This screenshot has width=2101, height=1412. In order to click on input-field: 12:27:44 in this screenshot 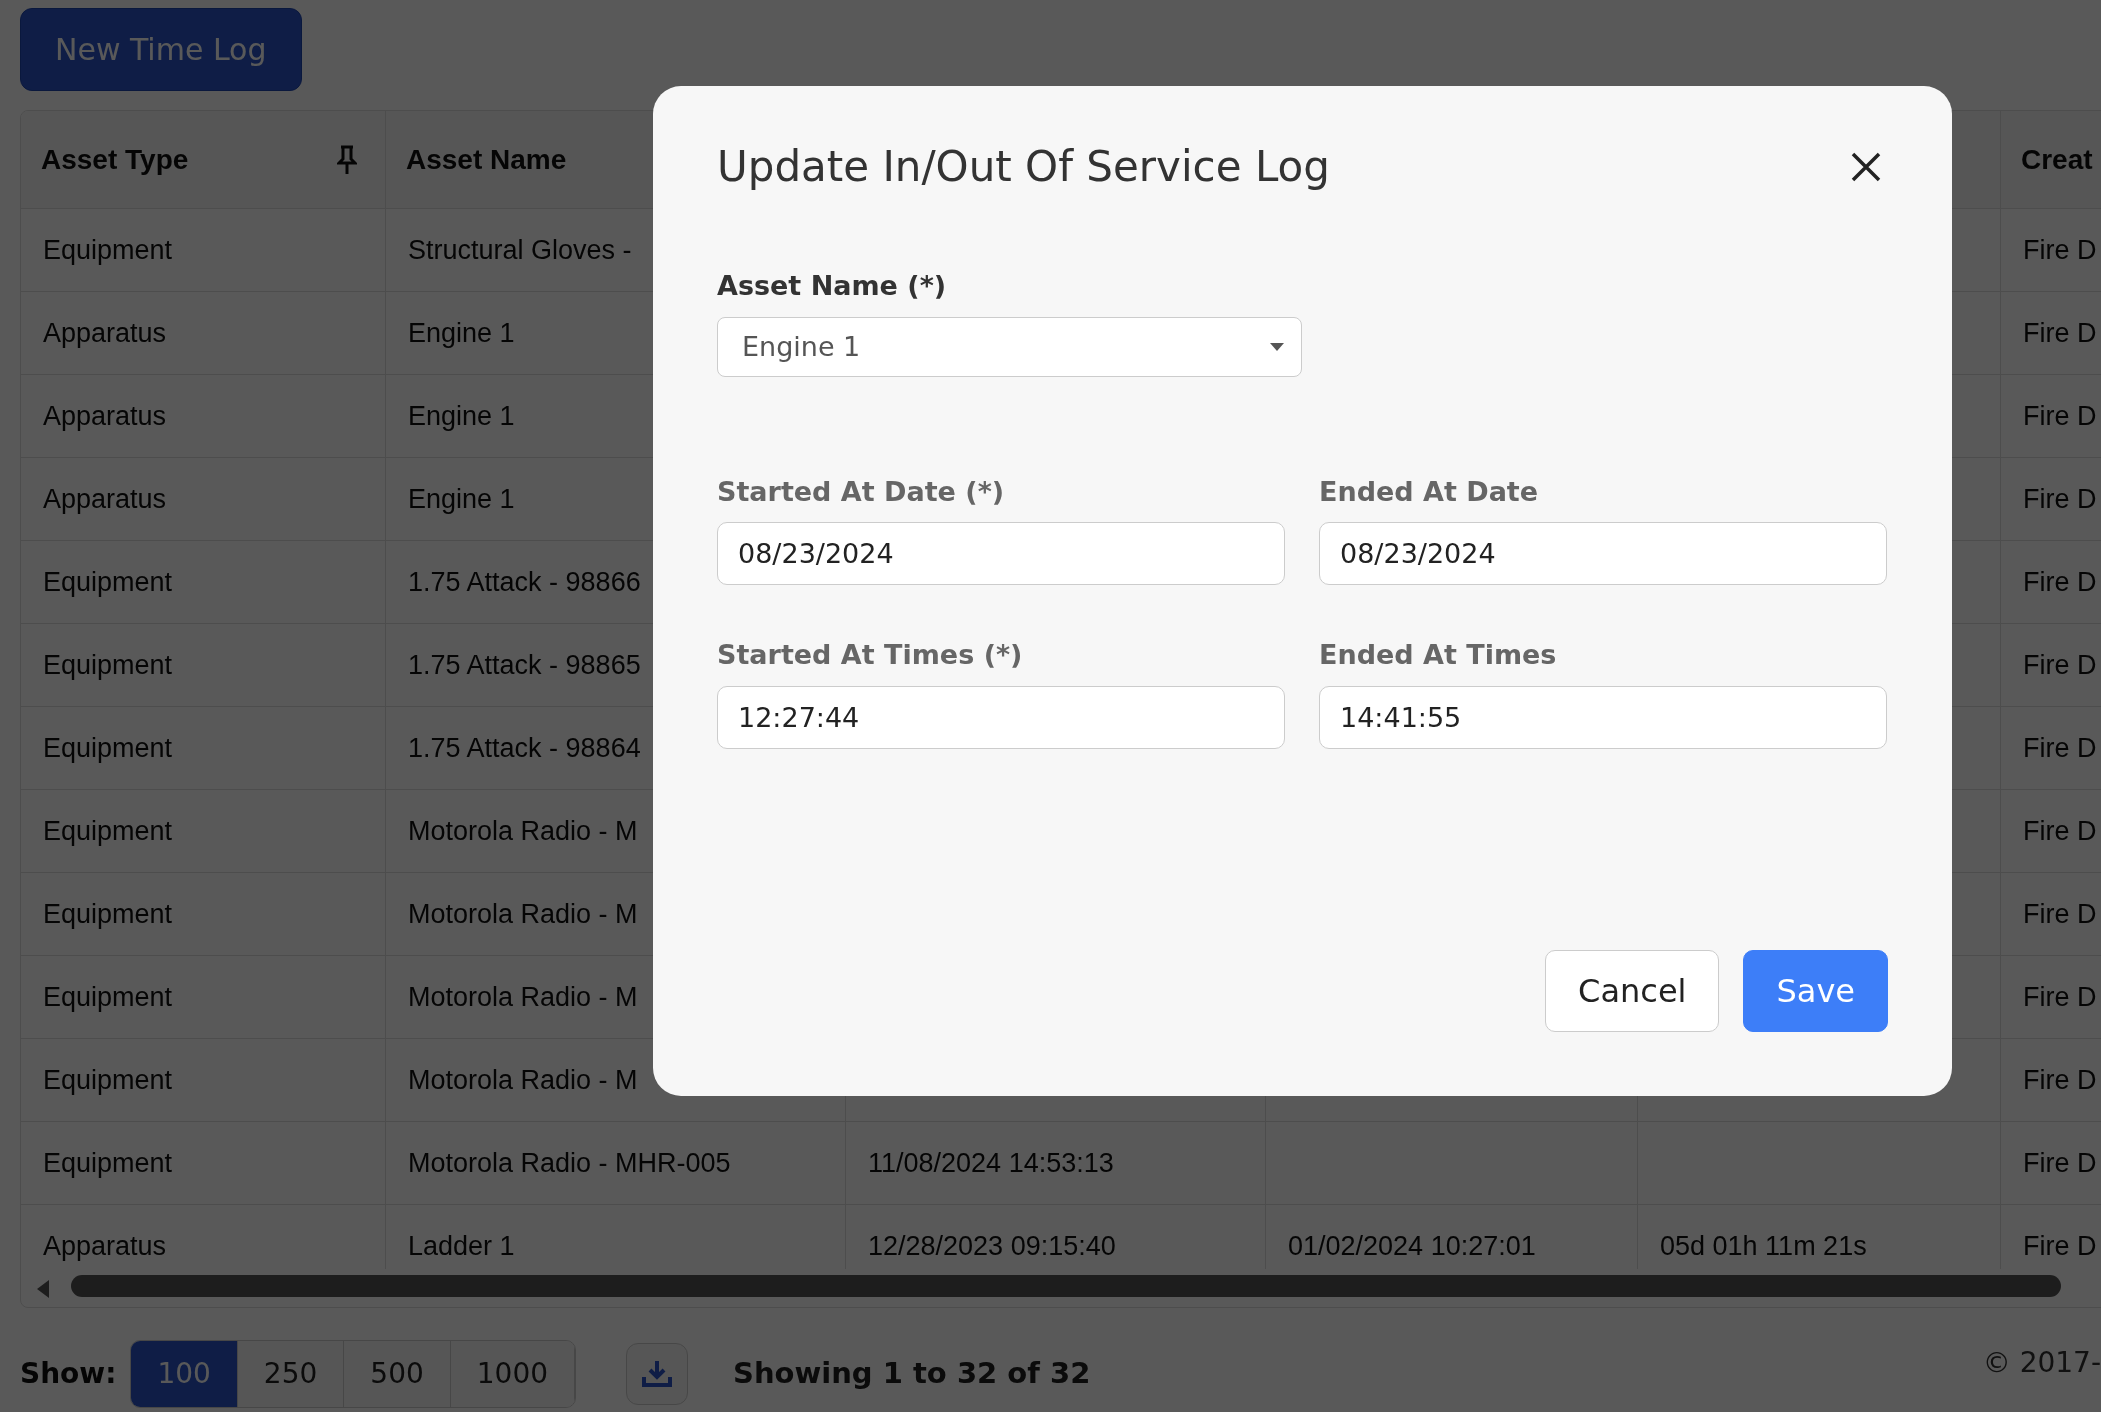, I will do `click(1001, 717)`.